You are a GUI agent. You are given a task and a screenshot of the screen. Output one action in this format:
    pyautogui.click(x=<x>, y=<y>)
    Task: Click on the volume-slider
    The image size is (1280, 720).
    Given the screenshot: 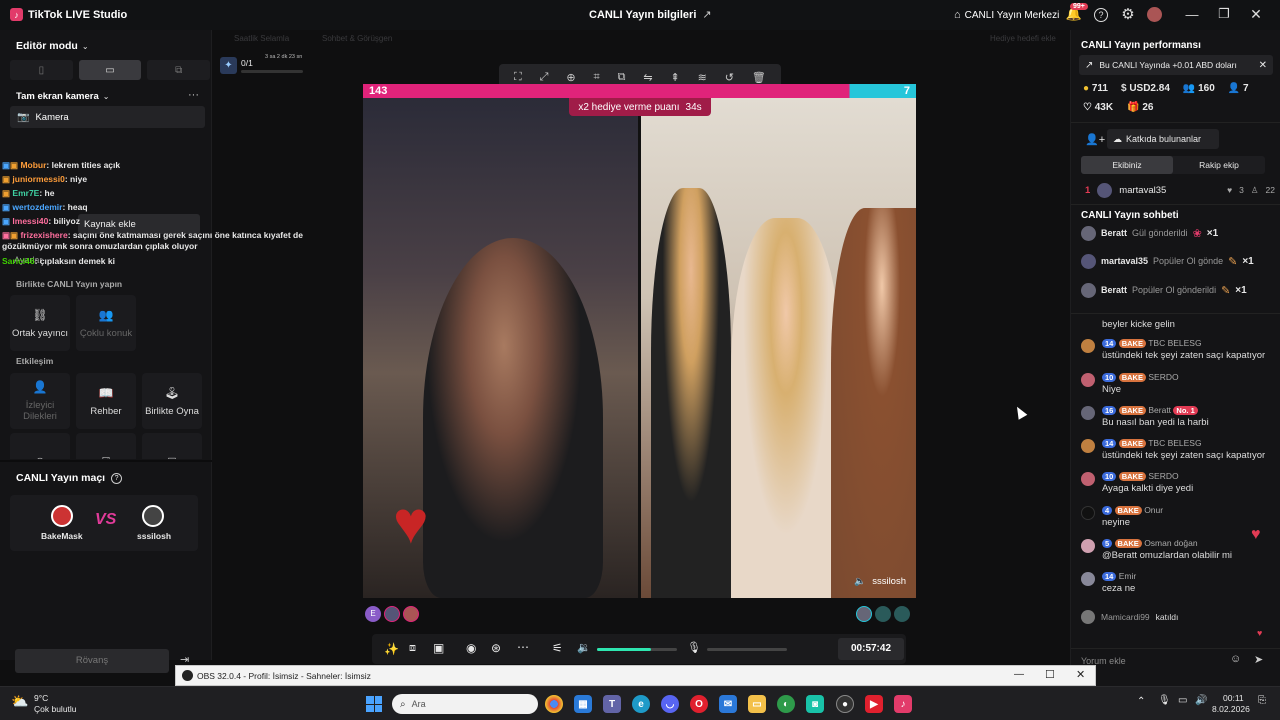 What is the action you would take?
    pyautogui.click(x=637, y=649)
    